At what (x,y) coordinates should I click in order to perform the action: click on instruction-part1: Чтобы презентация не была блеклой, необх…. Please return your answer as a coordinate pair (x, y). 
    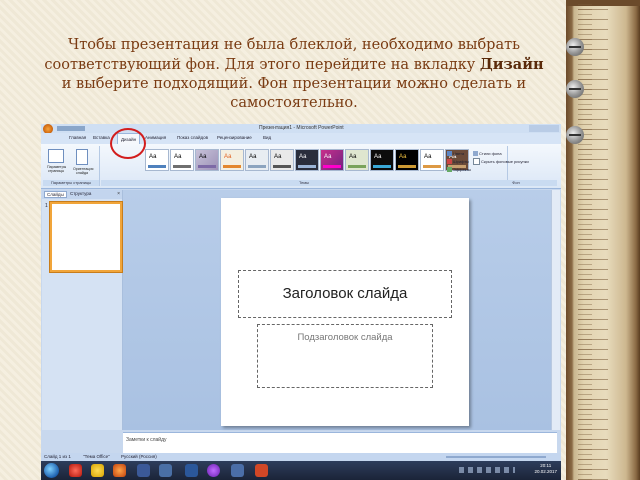
    Looking at the image, I should click on (282, 55).